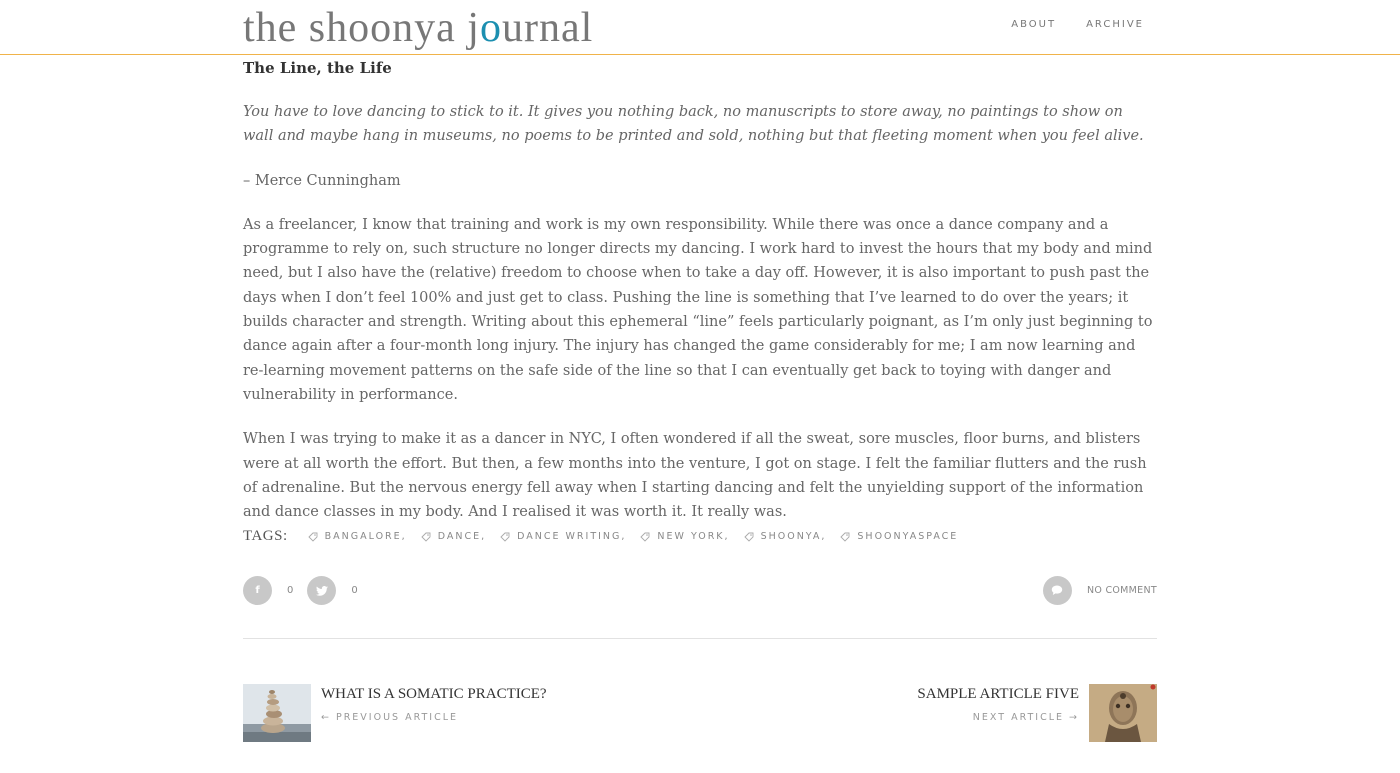 The height and width of the screenshot is (773, 1400). I want to click on logo-text-start: the shoonya j, so click(361, 28).